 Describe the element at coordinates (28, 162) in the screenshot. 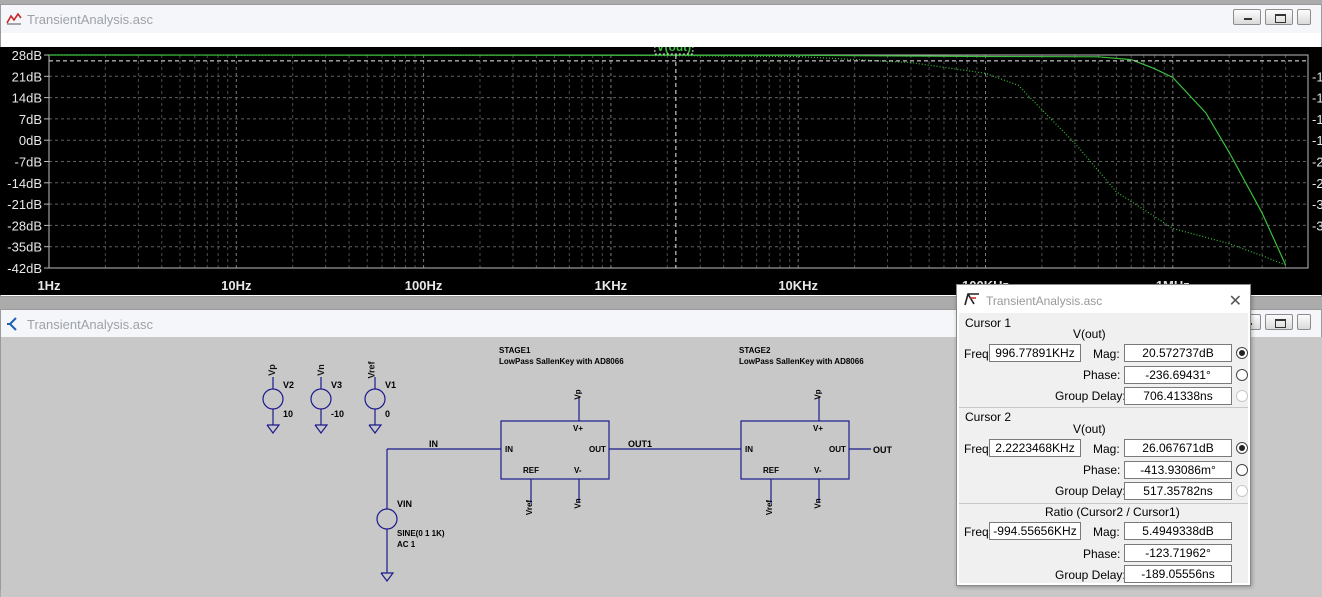

I see `y-tick-label: -7dB` at that location.